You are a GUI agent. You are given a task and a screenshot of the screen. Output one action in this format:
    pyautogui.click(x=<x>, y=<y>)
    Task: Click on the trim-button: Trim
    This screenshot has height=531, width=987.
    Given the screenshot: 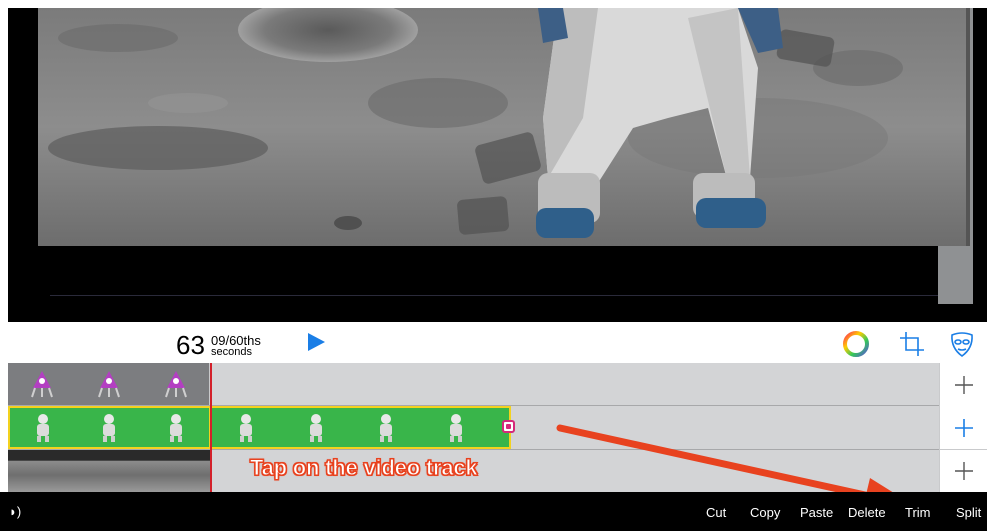 What is the action you would take?
    pyautogui.click(x=918, y=512)
    